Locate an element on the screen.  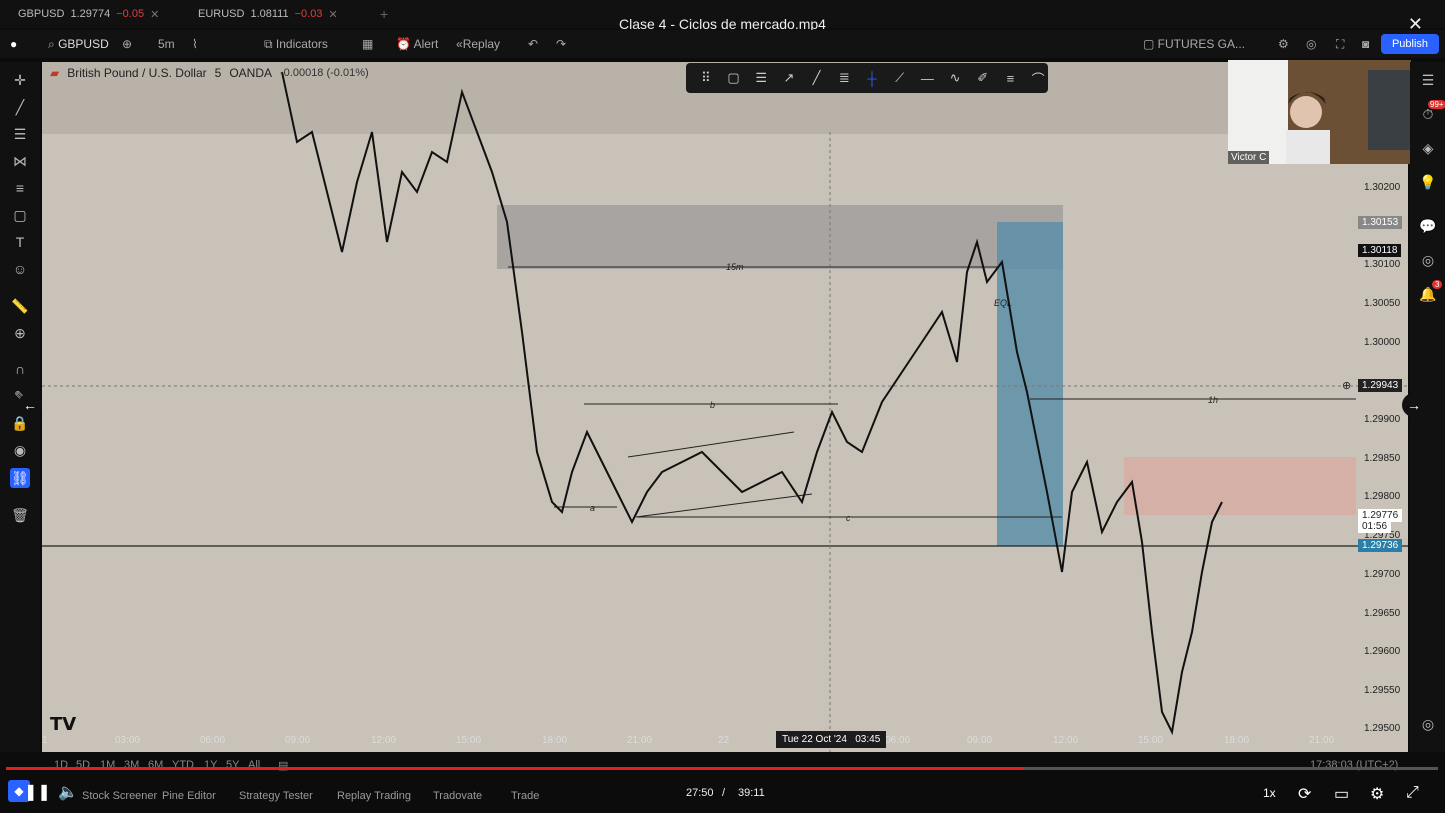
eye-icon: ◉ is located at coordinates (20, 450).